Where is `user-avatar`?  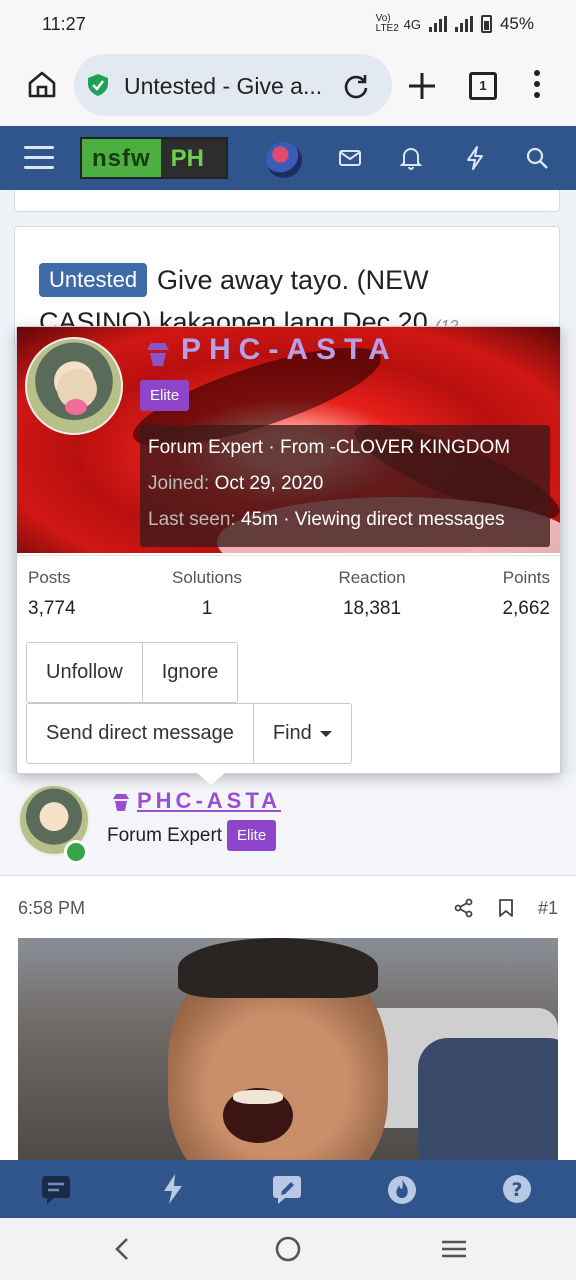
user-avatar is located at coordinates (284, 160).